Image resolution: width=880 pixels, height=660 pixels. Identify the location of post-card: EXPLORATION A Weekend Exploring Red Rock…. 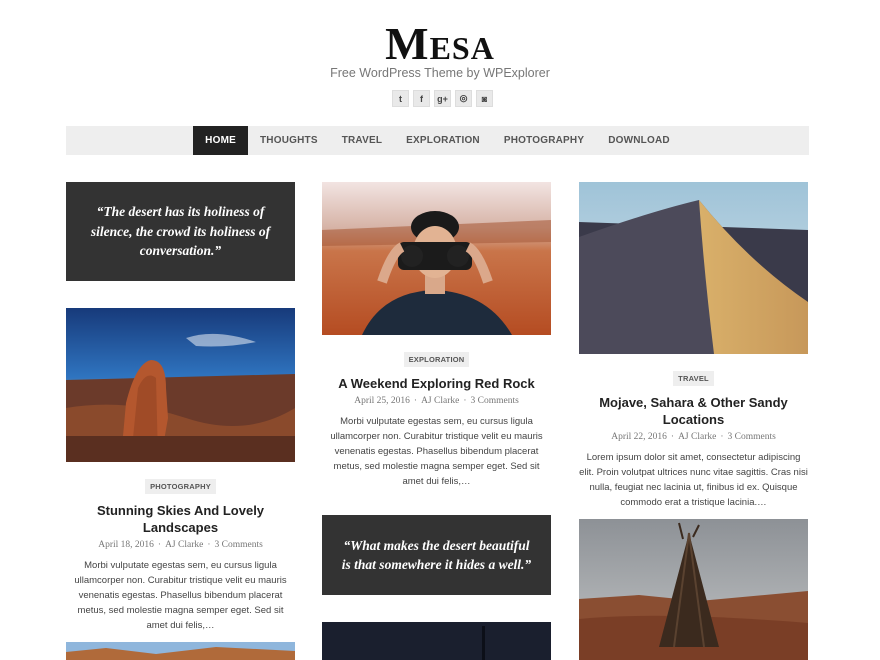
(436, 335).